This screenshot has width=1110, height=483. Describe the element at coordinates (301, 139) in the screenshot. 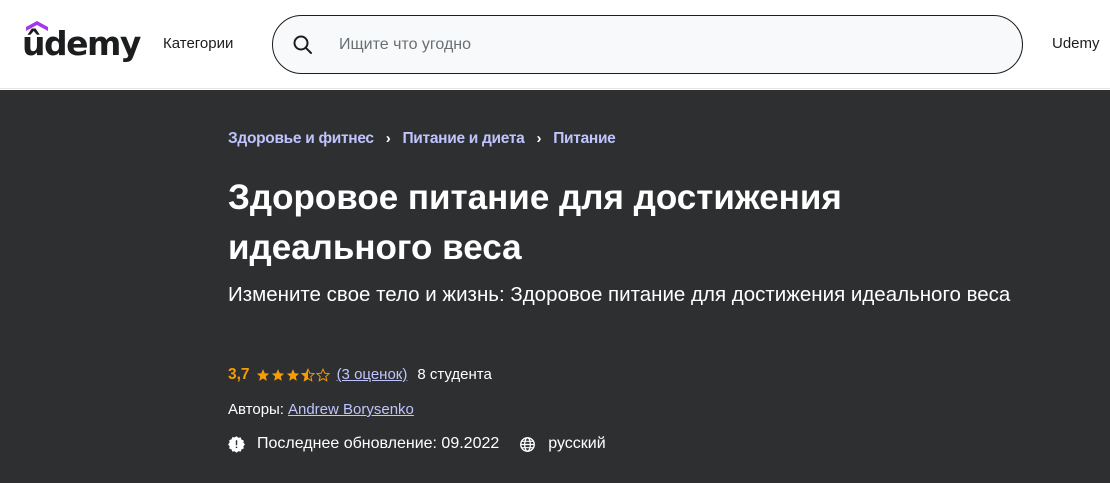

I see `breadcrumb-health-fitness: Здоровье и фитнес` at that location.